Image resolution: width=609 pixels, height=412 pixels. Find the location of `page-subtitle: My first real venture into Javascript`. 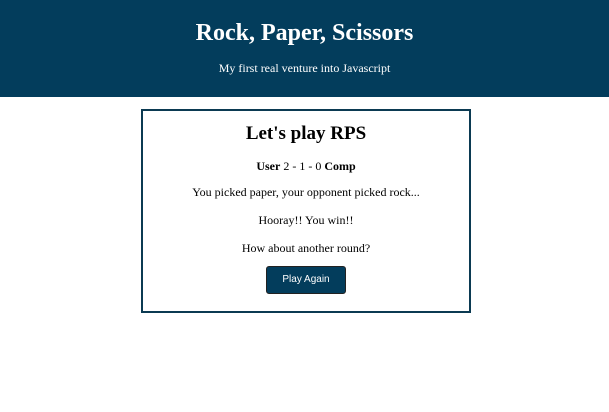

page-subtitle: My first real venture into Javascript is located at coordinates (304, 68).